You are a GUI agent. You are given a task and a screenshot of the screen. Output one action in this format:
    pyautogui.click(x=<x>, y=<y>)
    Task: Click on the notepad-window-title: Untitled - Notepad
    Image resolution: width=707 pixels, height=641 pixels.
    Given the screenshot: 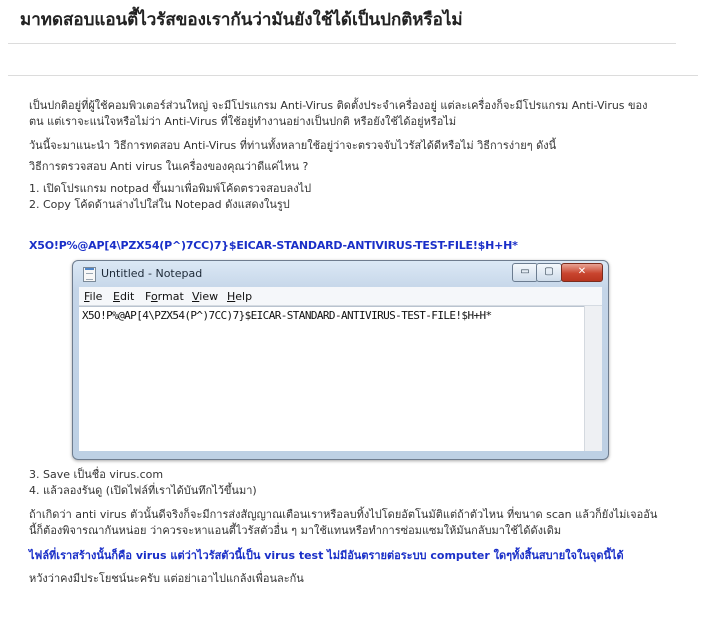 What is the action you would take?
    pyautogui.click(x=152, y=273)
    